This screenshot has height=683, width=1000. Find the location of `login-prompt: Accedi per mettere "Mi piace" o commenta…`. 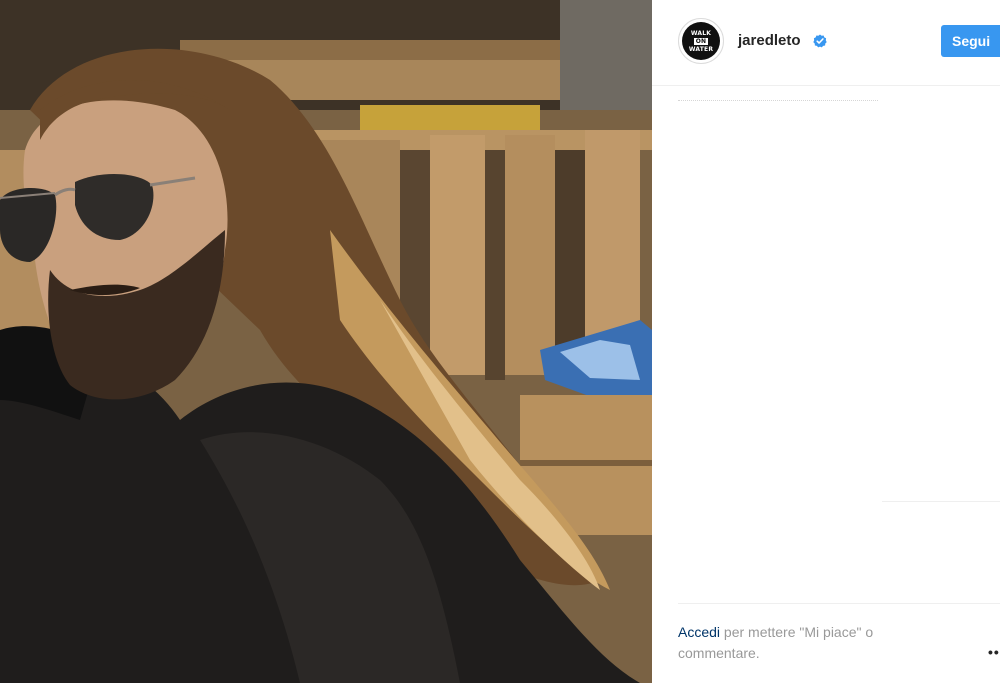

login-prompt: Accedi per mettere "Mi piace" o commenta… is located at coordinates (808, 643).